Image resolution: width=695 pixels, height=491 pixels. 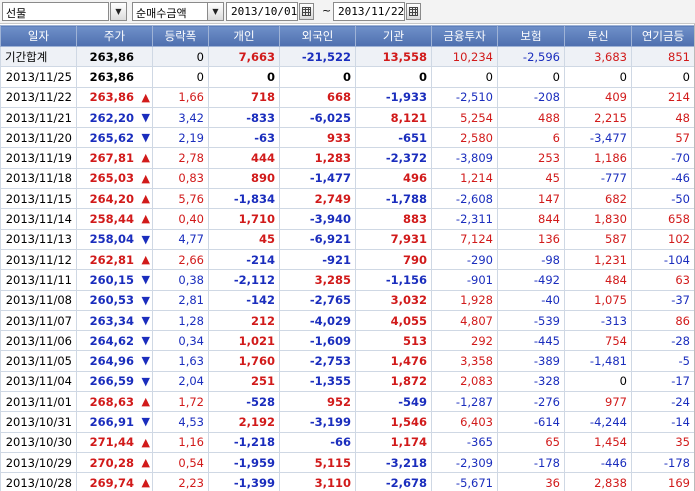 What do you see at coordinates (317, 36) in the screenshot?
I see `col-header-foreign: 외국인` at bounding box center [317, 36].